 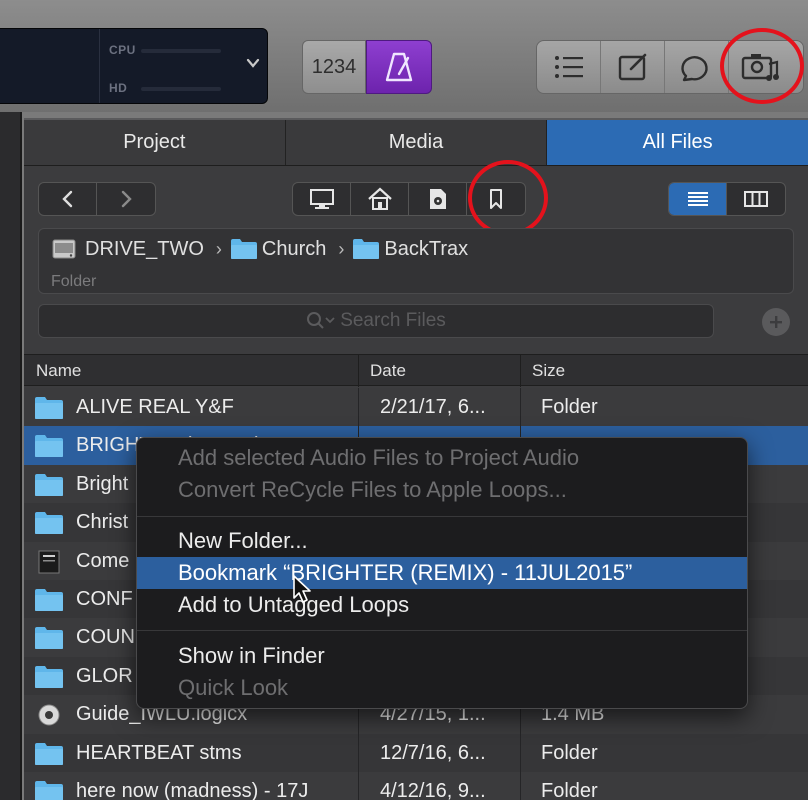 I want to click on column-header-size: Size, so click(x=548, y=371).